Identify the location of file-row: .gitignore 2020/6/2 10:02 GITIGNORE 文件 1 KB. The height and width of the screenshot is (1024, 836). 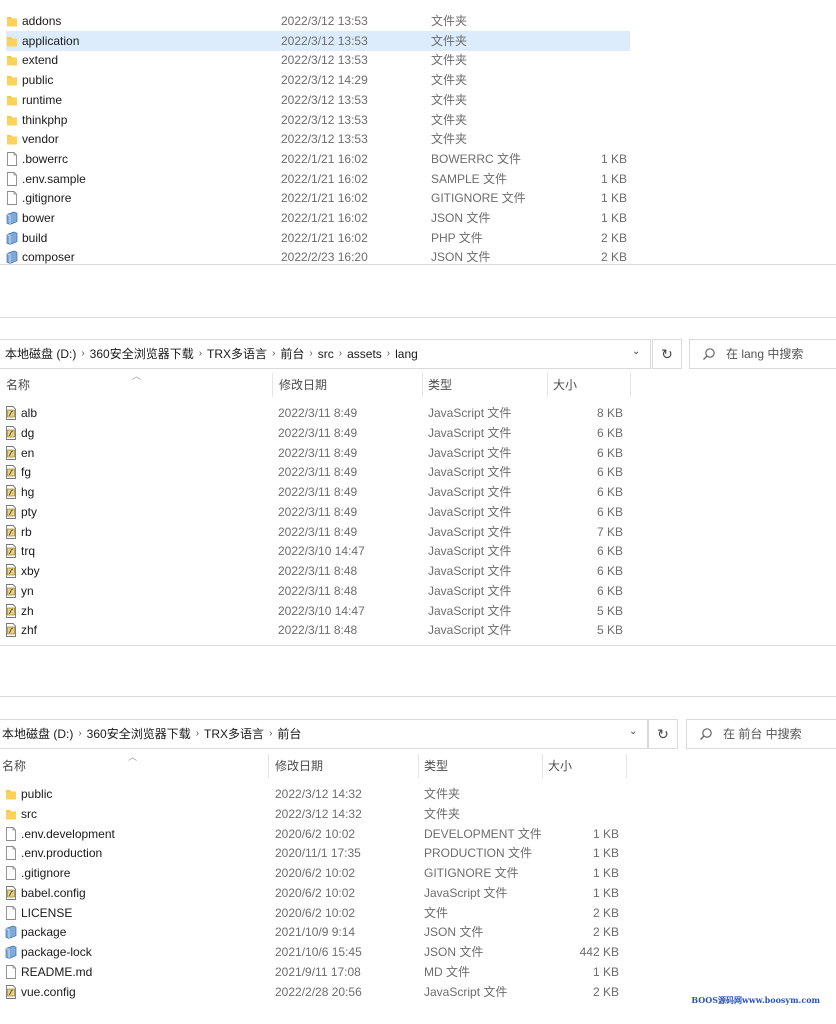
(313, 873).